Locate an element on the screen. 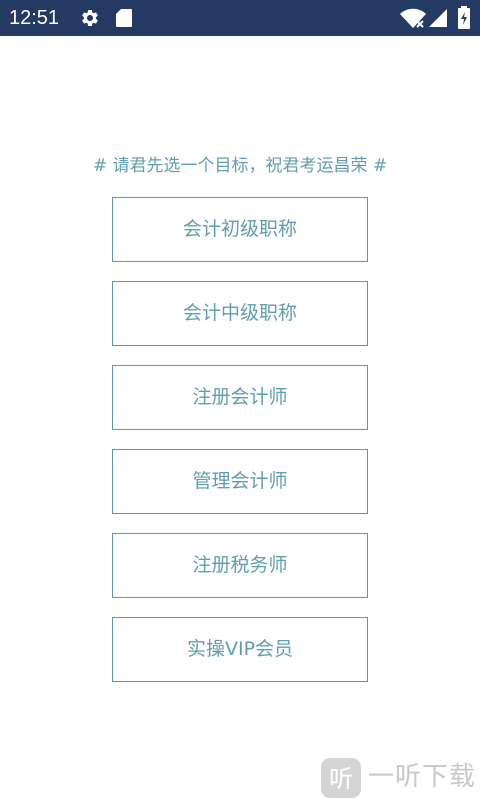  status-time: 12:51 is located at coordinates (34, 18).